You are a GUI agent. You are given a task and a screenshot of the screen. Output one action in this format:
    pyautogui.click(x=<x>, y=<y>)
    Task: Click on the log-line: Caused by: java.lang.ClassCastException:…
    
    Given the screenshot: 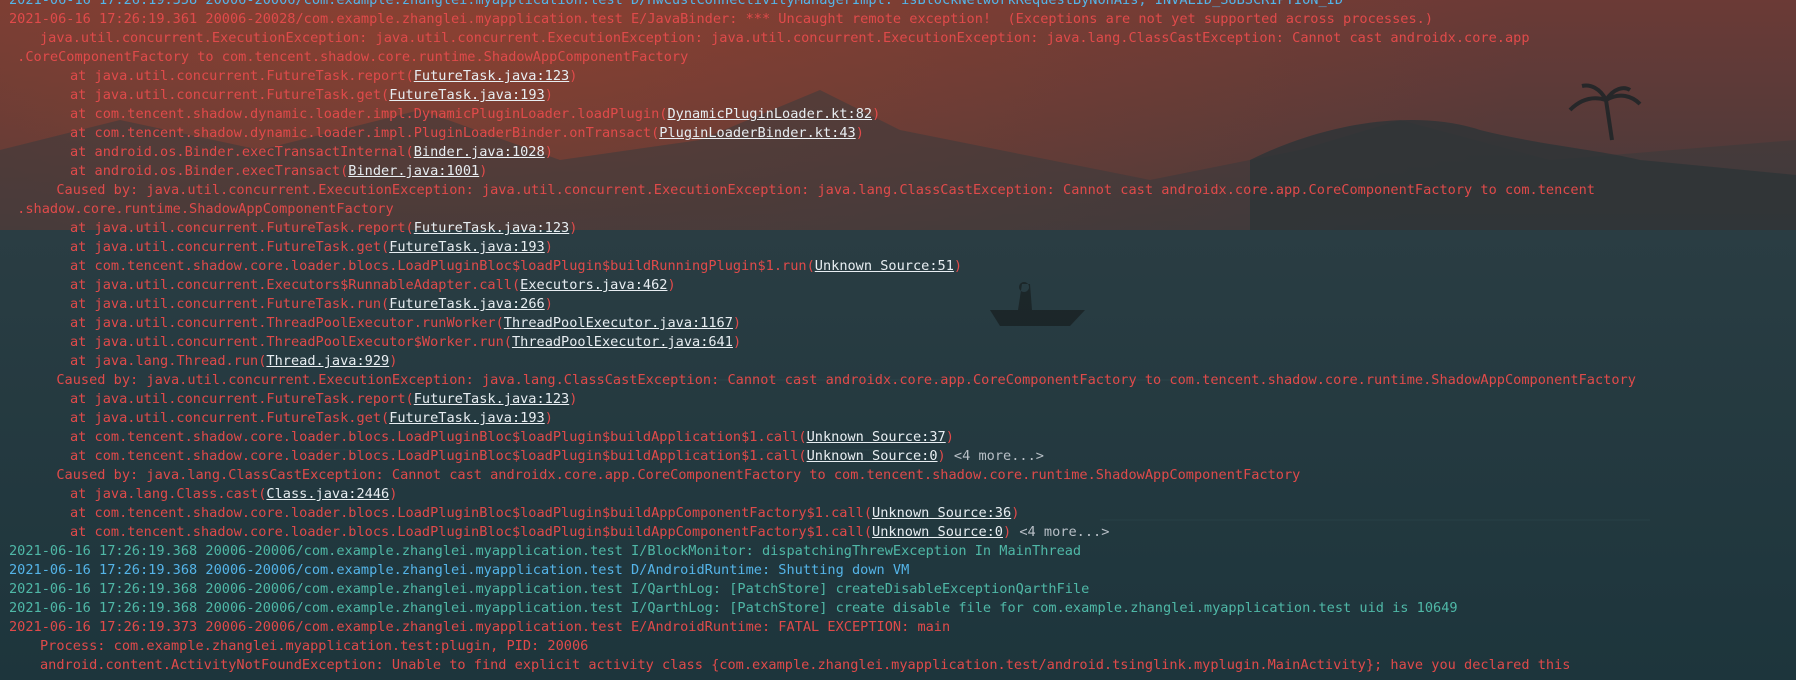 What is the action you would take?
    pyautogui.click(x=670, y=475)
    